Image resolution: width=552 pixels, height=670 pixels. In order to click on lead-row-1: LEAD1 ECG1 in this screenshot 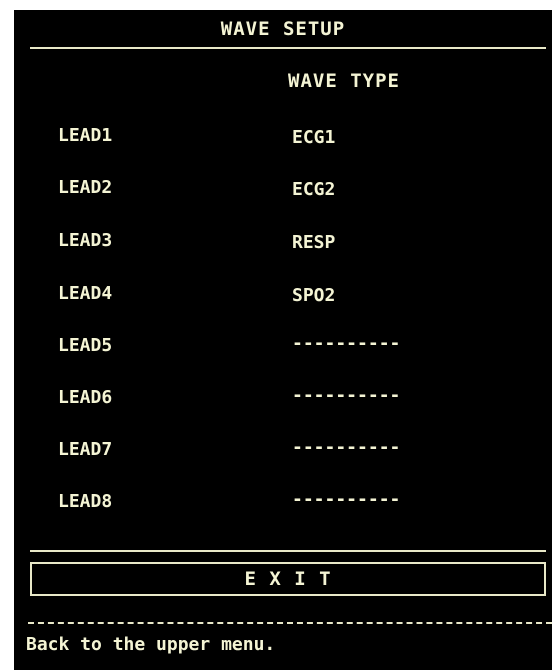, I will do `click(283, 140)`.